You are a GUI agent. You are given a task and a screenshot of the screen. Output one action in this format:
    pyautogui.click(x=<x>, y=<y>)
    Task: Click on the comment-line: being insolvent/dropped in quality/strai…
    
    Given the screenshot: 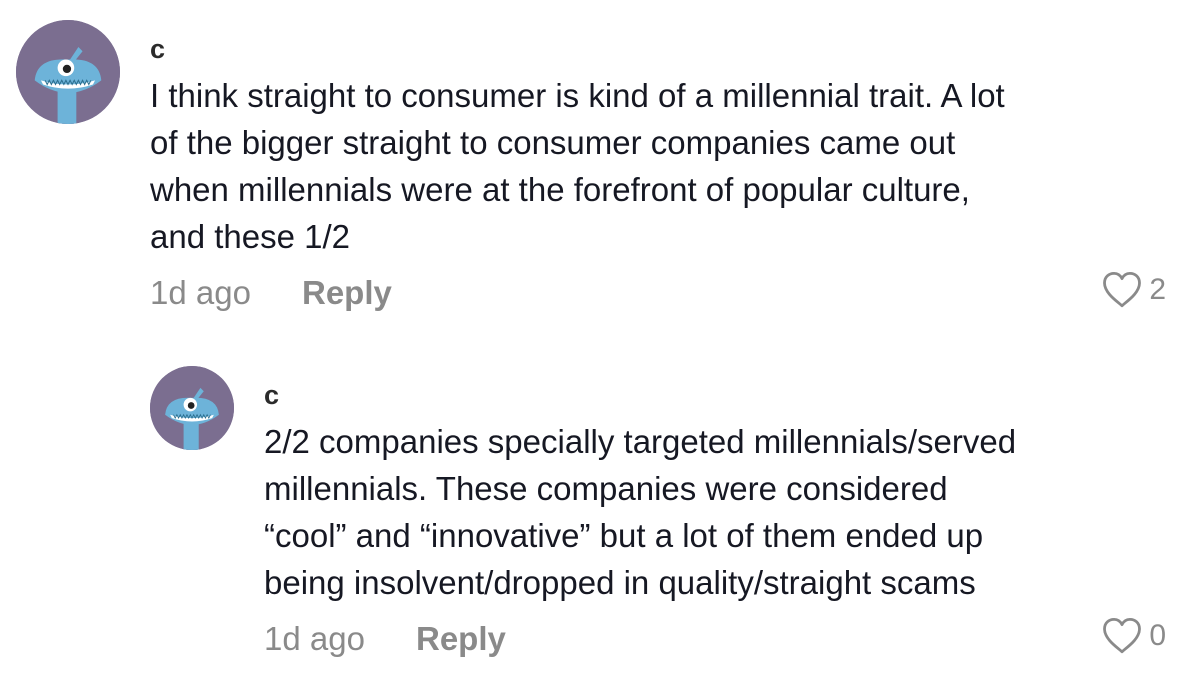 What is the action you would take?
    pyautogui.click(x=620, y=582)
    